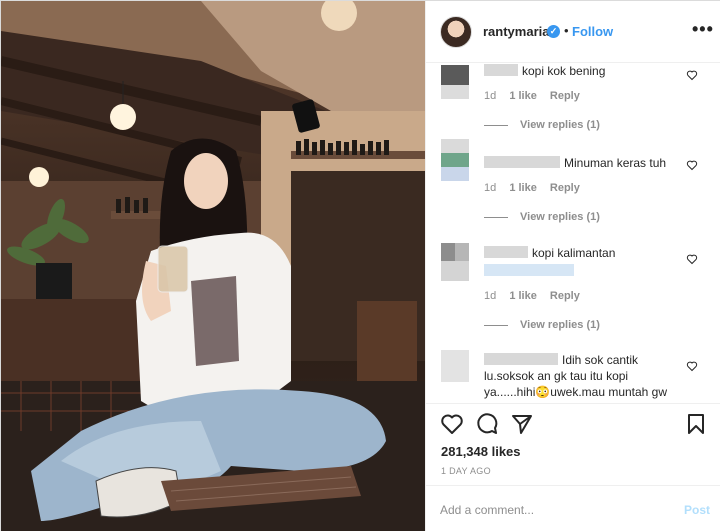 The width and height of the screenshot is (720, 531). Describe the element at coordinates (697, 510) in the screenshot. I see `post-comment-button: Post` at that location.